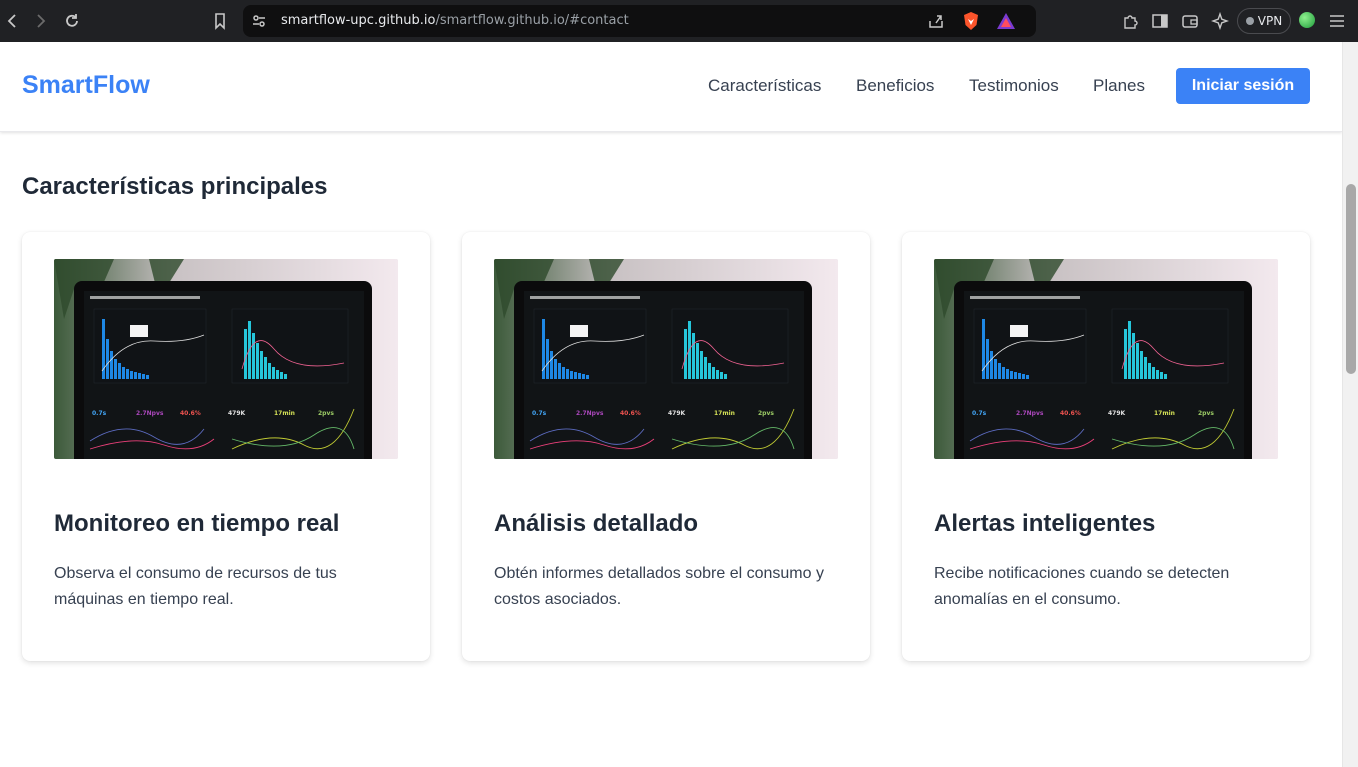 The width and height of the screenshot is (1358, 767). What do you see at coordinates (175, 186) in the screenshot?
I see `section-title: Características principales` at bounding box center [175, 186].